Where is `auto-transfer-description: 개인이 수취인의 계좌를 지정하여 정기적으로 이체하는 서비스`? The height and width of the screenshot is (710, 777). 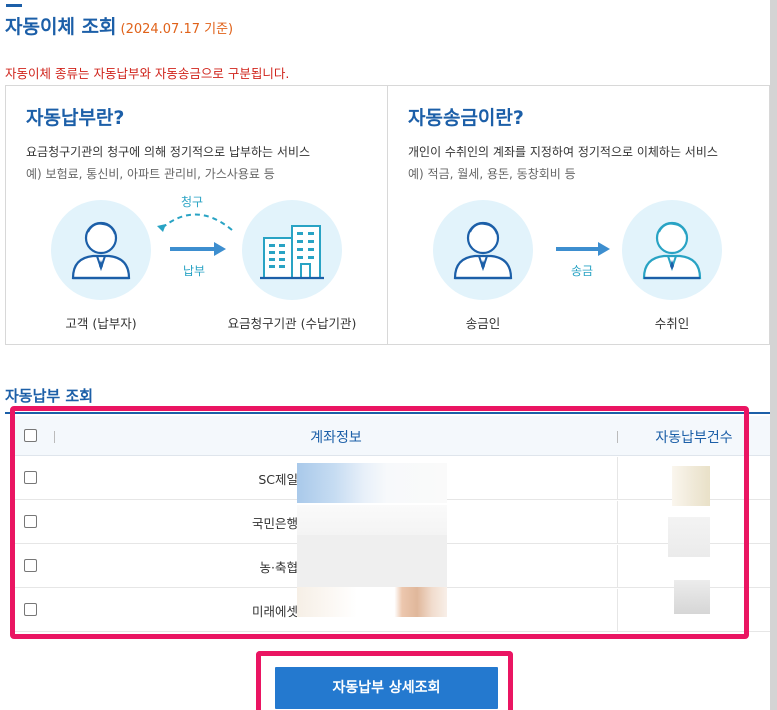 auto-transfer-description: 개인이 수취인의 계좌를 지정하여 정기적으로 이체하는 서비스 is located at coordinates (563, 152).